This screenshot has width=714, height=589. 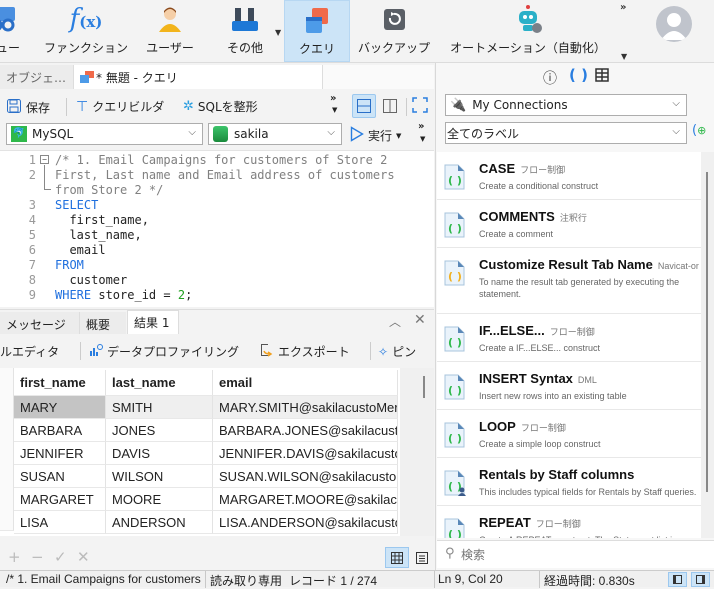 I want to click on grid-scrollbar, so click(x=417, y=452).